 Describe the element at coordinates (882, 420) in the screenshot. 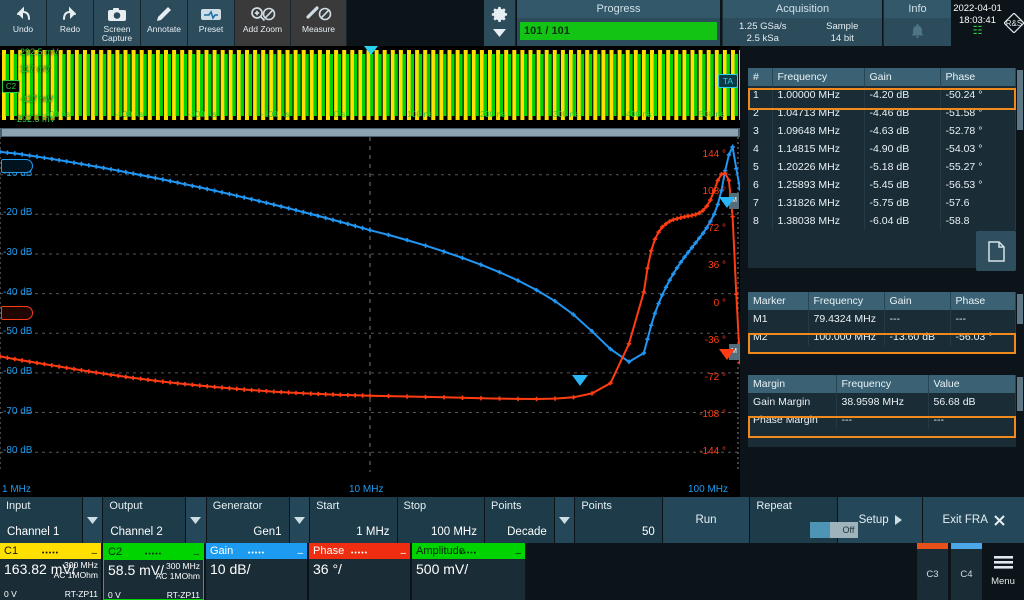

I see `table-row: Phase Margin --- ---` at that location.